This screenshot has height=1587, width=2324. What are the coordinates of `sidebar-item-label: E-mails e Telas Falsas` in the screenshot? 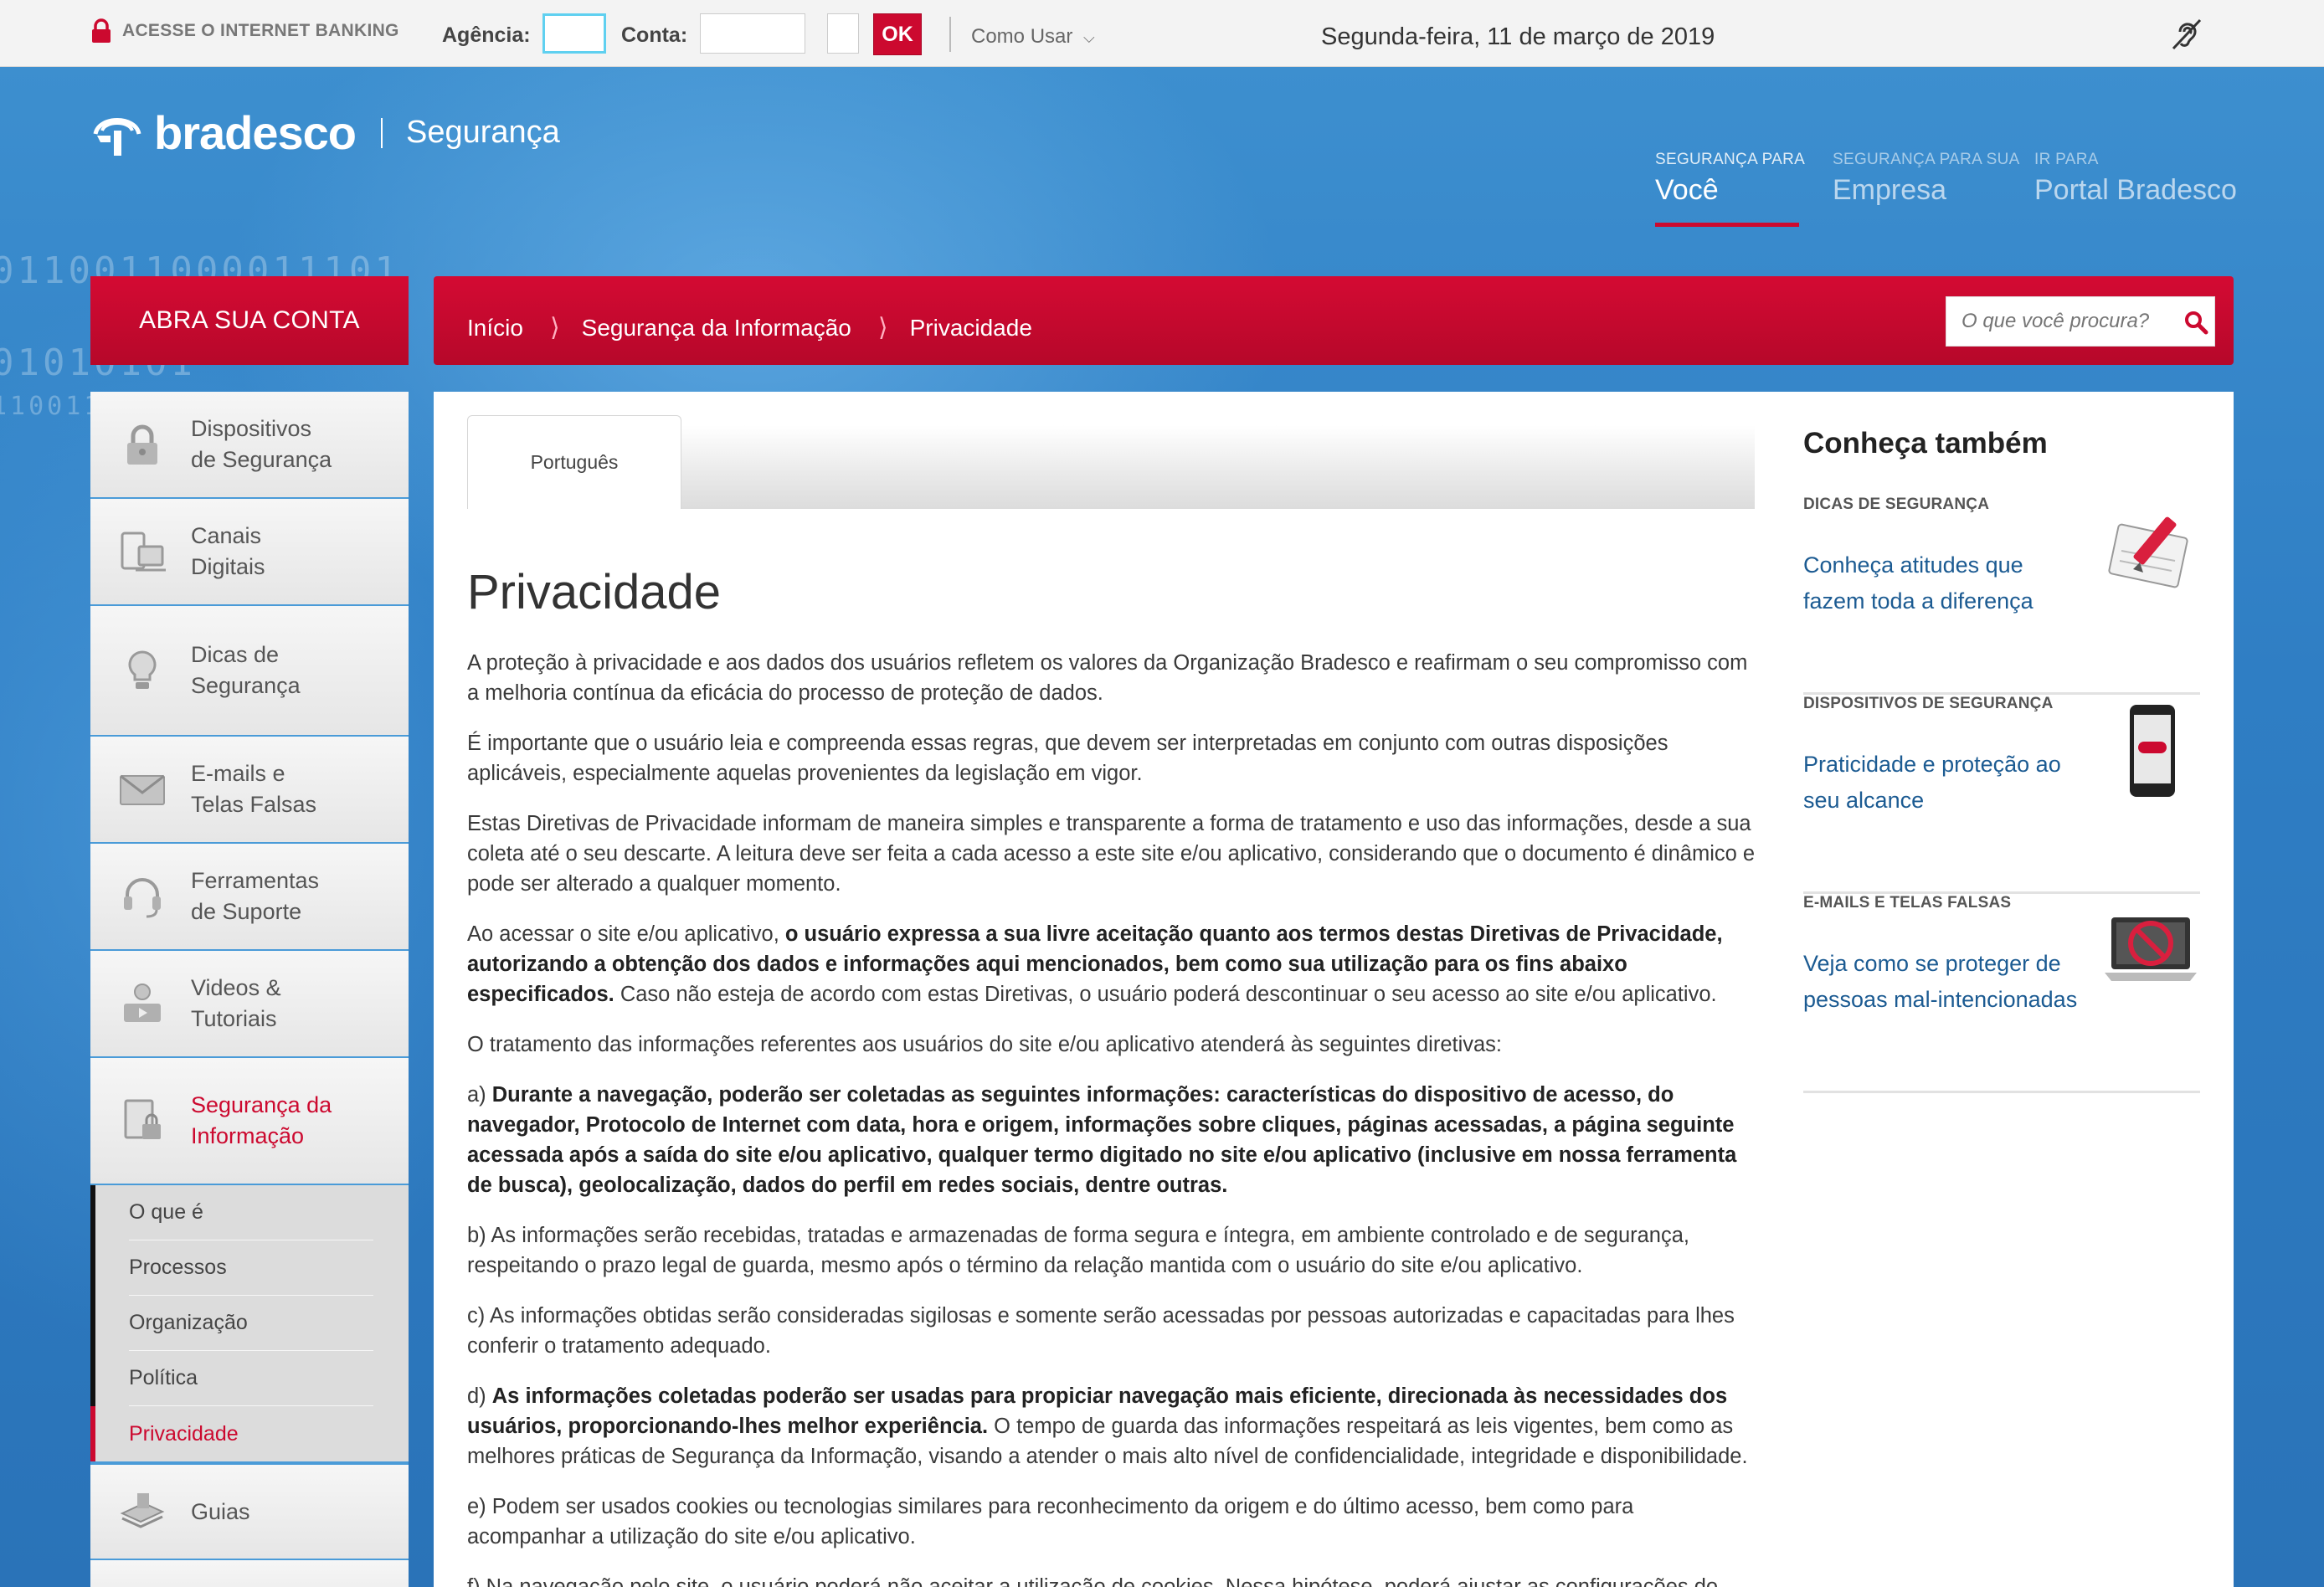 It's located at (254, 789).